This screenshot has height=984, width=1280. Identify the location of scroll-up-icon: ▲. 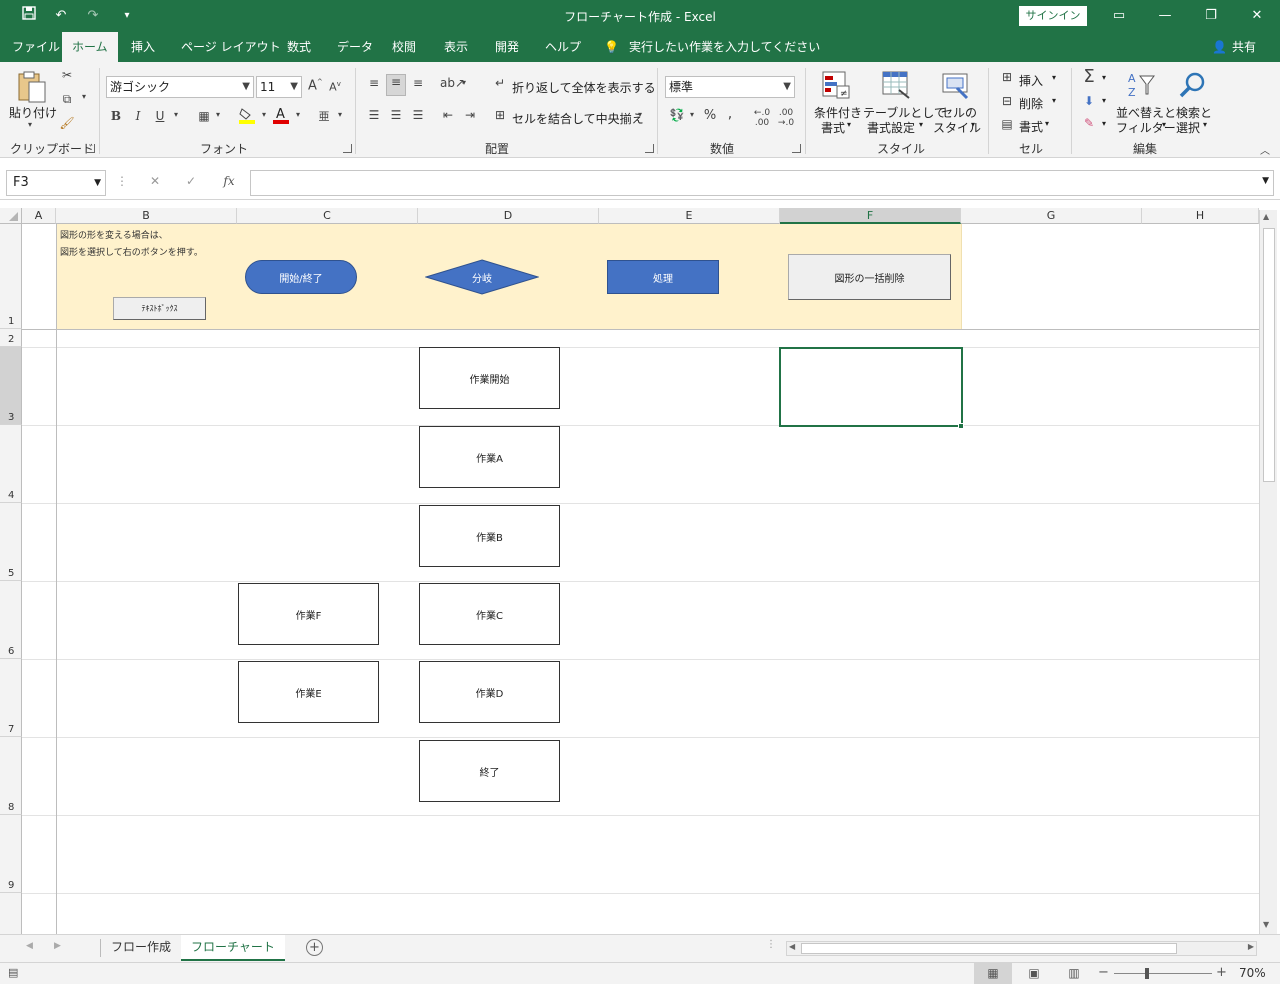
(1266, 216).